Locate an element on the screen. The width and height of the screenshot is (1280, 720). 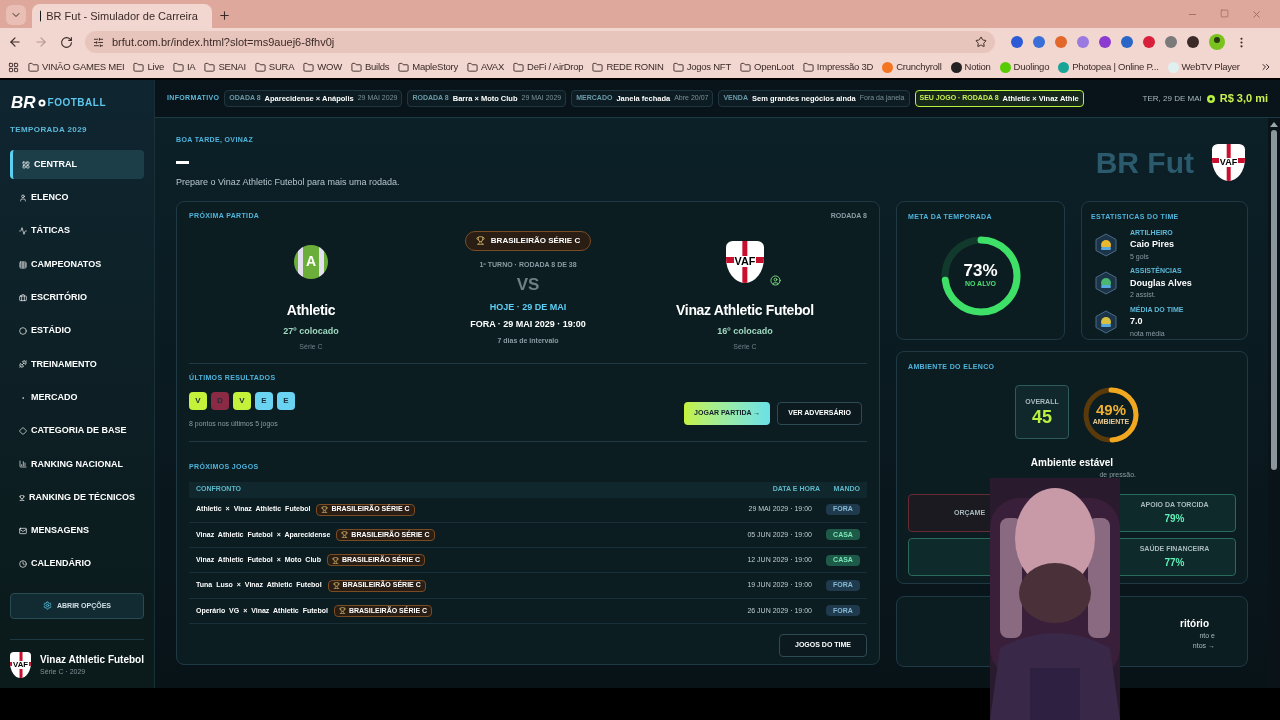
clock-icon is located at coordinates (23, 564).